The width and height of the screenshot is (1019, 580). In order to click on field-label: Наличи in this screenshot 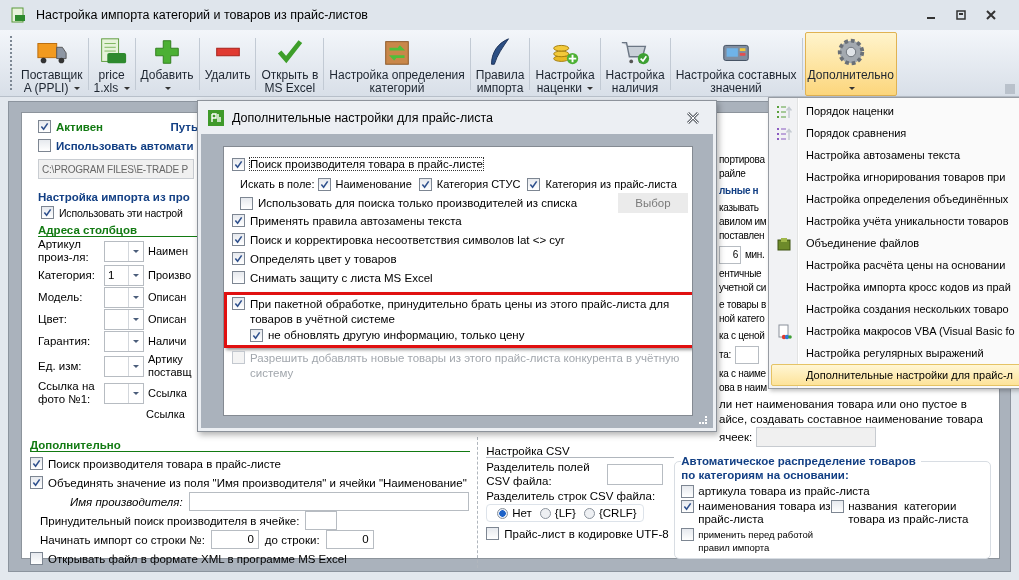, I will do `click(168, 341)`.